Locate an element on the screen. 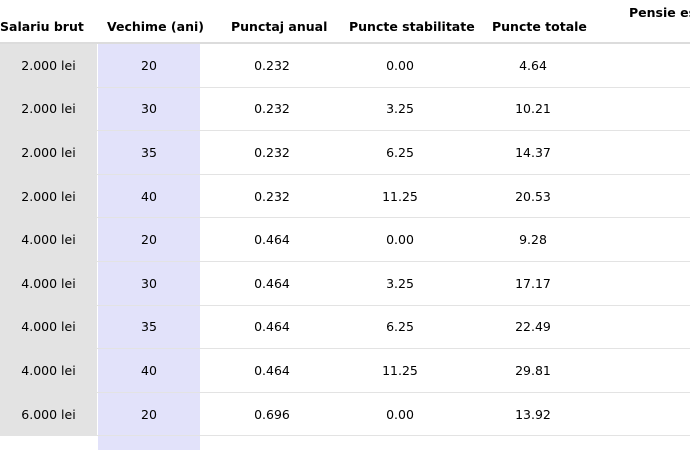 Image resolution: width=690 pixels, height=450 pixels. cell-punctaj-anual: 0.696 is located at coordinates (272, 414).